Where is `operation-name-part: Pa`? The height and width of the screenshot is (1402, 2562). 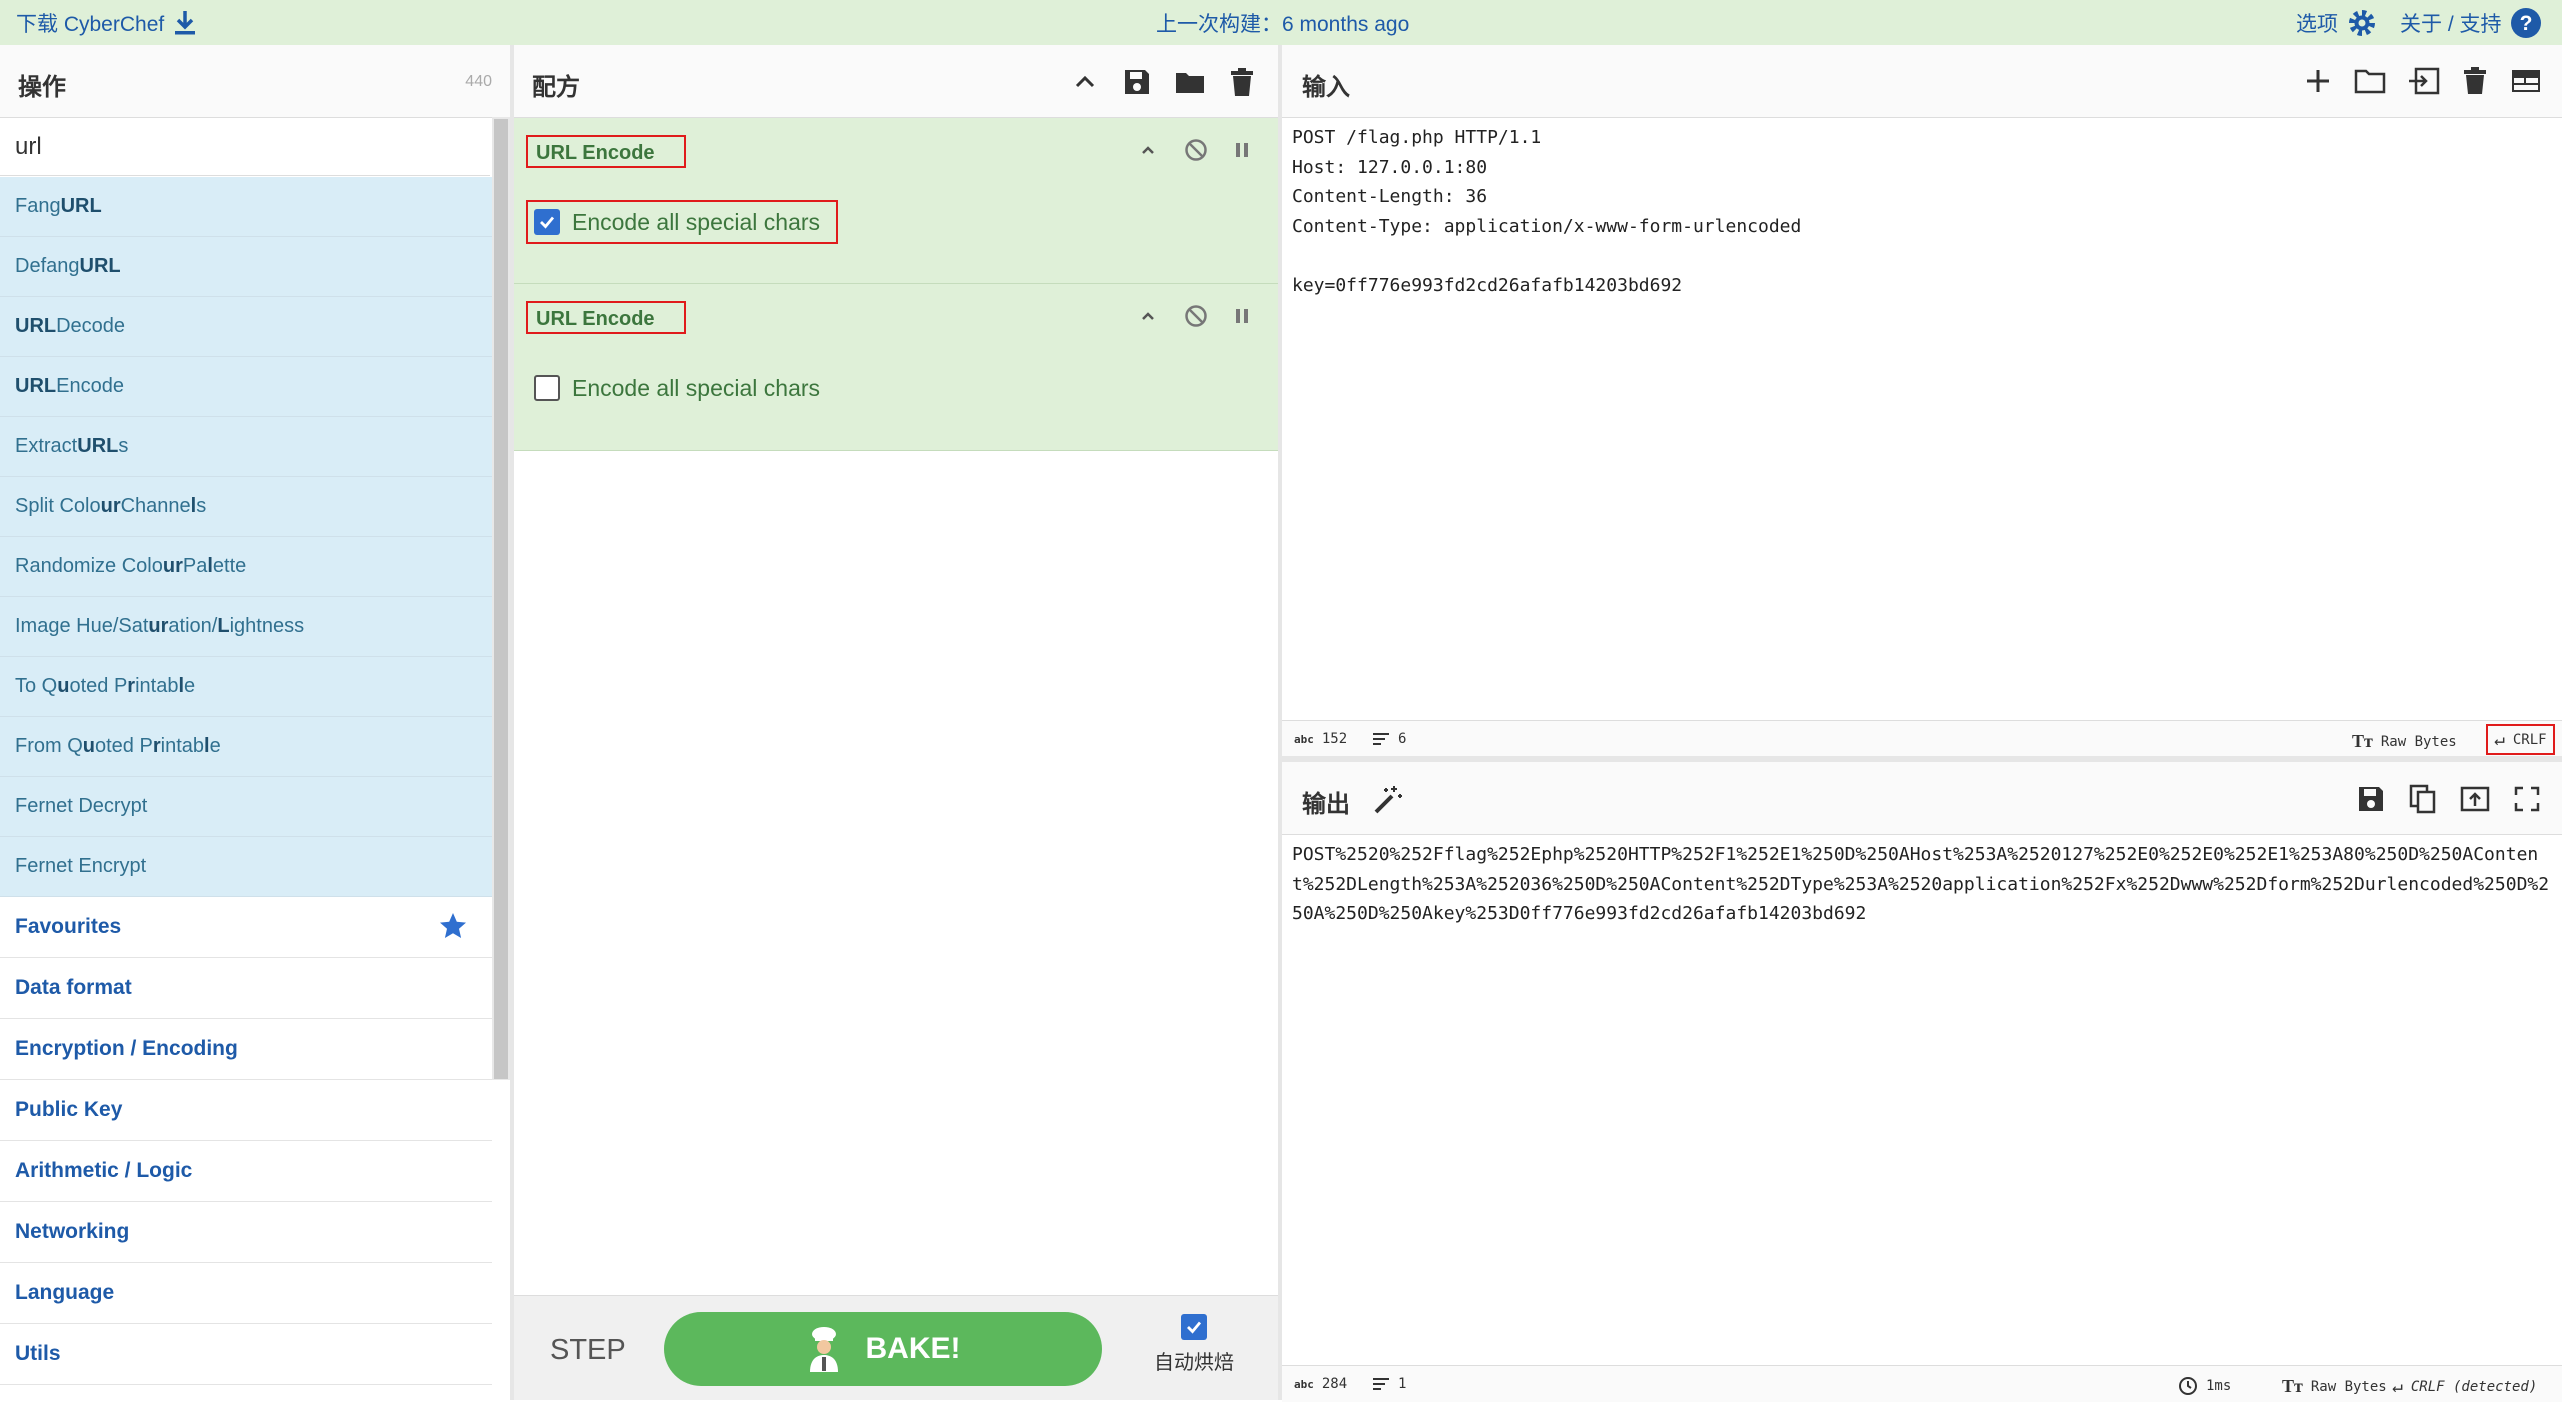
operation-name-part: Pa is located at coordinates (195, 566).